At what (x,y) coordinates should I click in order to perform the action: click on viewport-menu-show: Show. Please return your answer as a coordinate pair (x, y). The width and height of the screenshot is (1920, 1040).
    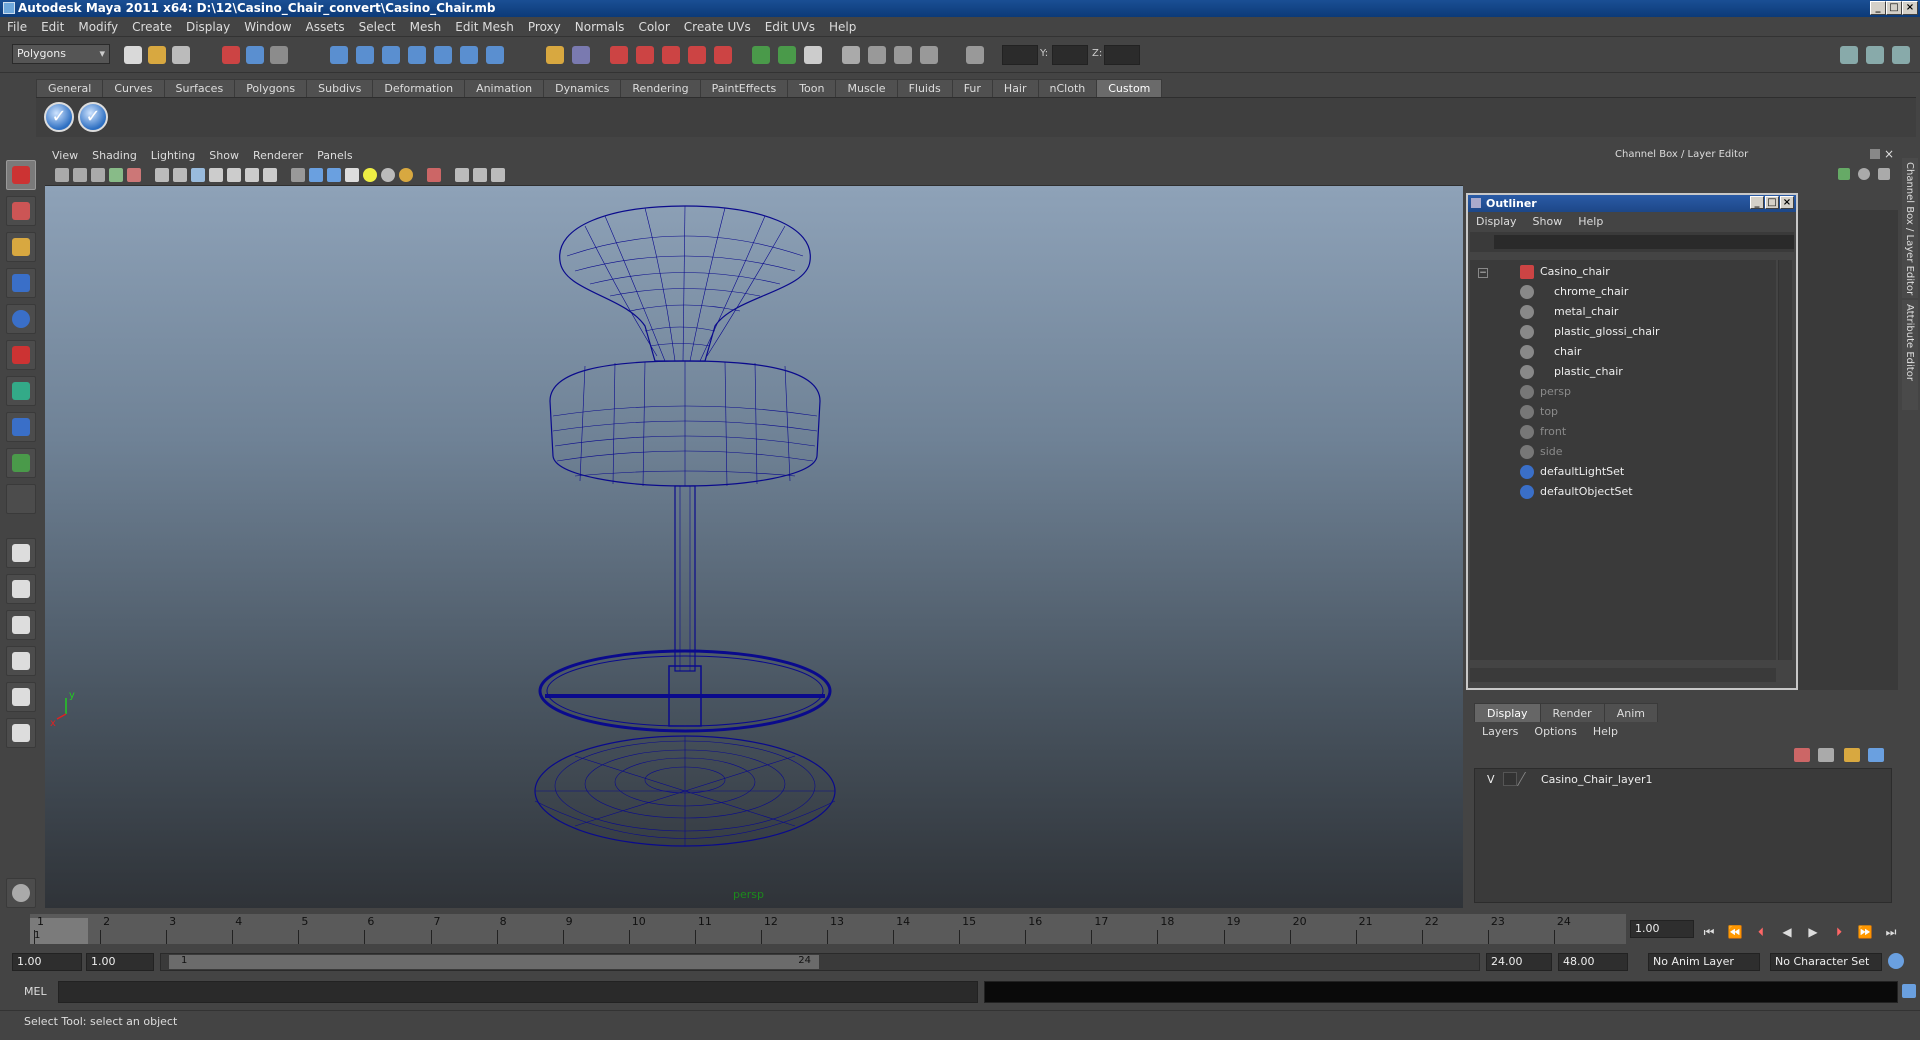
    Looking at the image, I should click on (224, 156).